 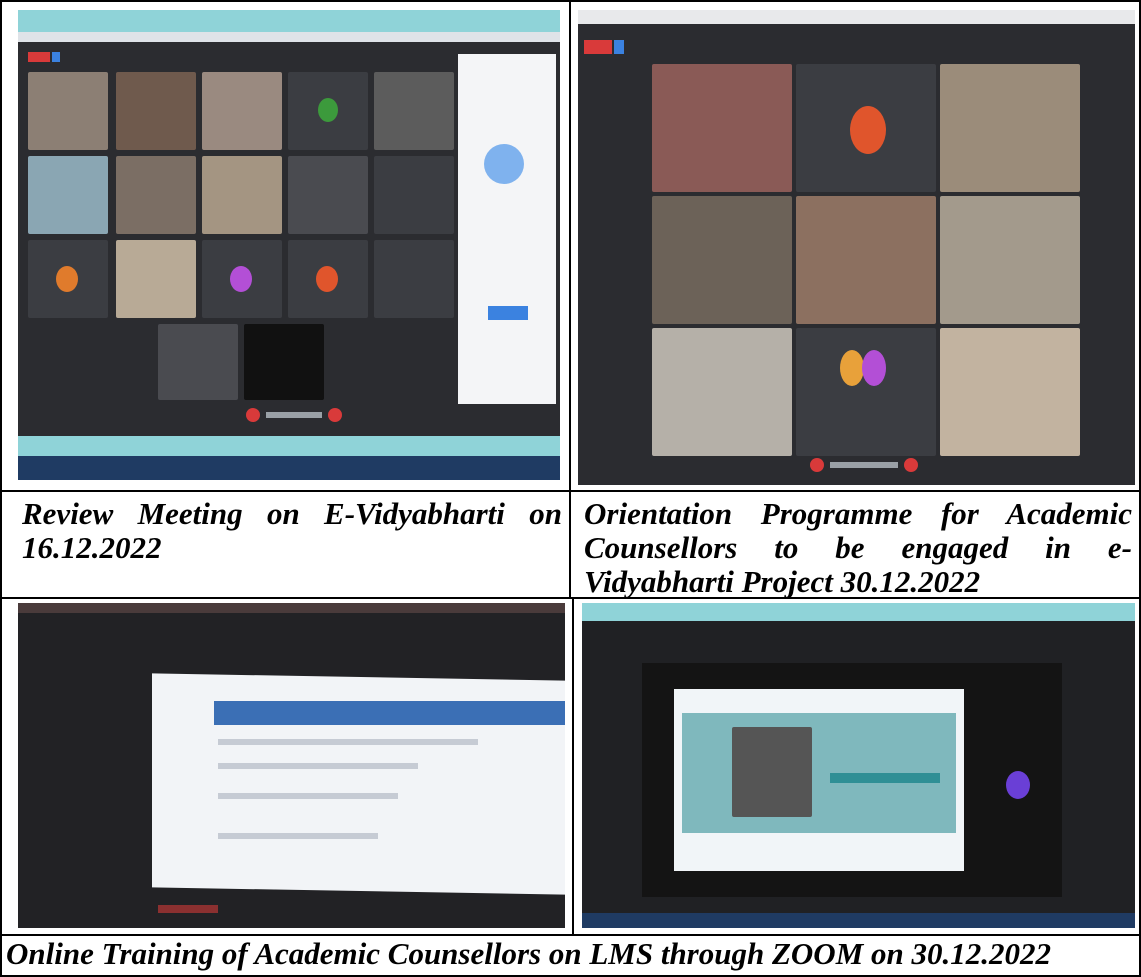 What do you see at coordinates (507, 229) in the screenshot?
I see `side-panel` at bounding box center [507, 229].